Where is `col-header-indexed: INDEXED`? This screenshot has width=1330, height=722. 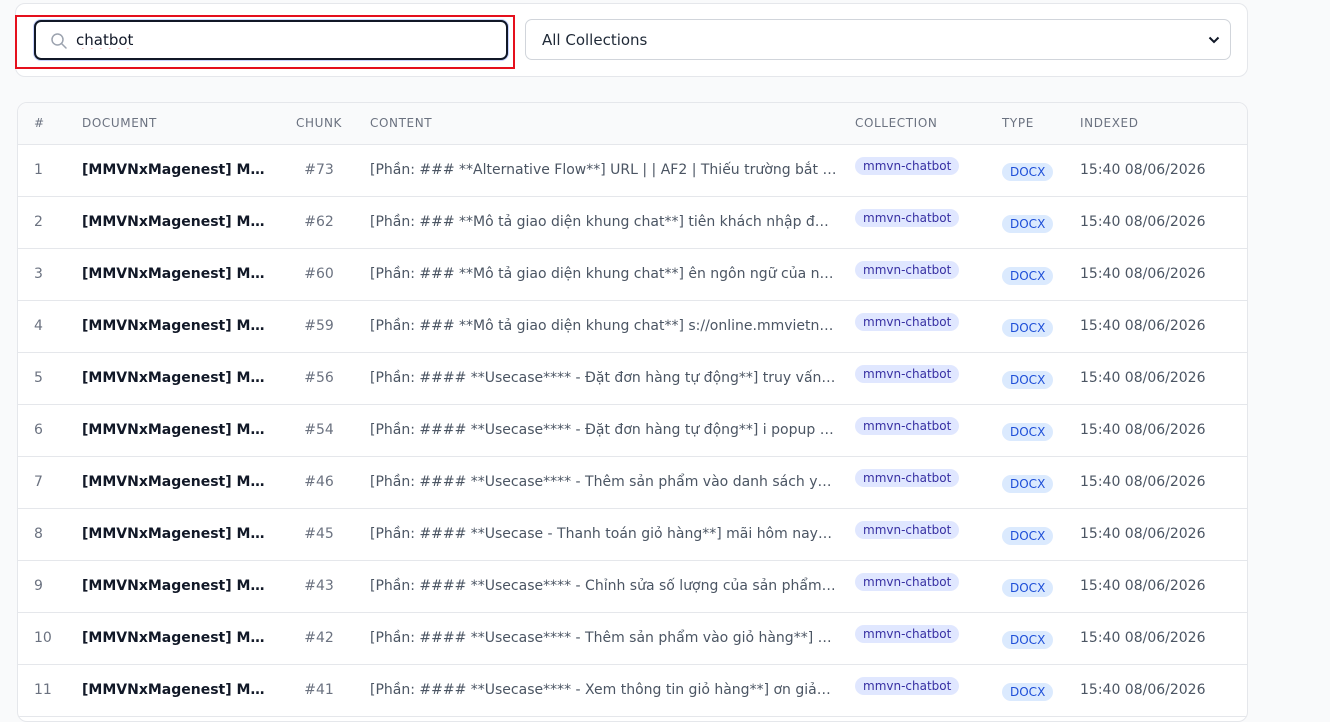 col-header-indexed: INDEXED is located at coordinates (1158, 124).